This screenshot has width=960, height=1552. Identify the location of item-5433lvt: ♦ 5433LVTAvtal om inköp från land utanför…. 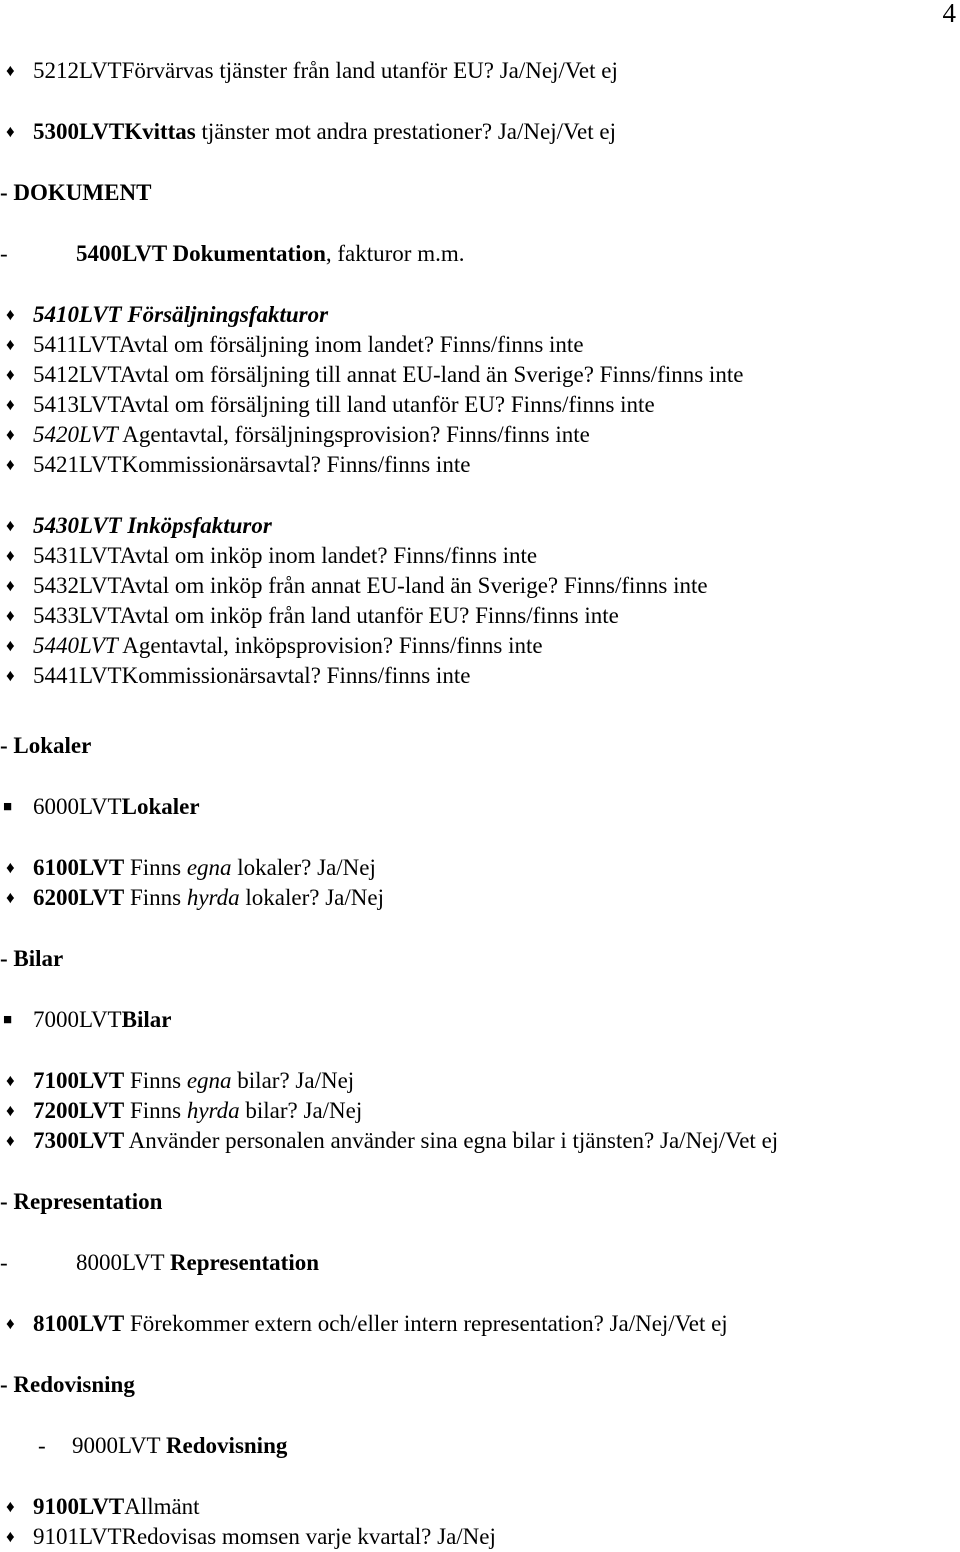
(480, 616).